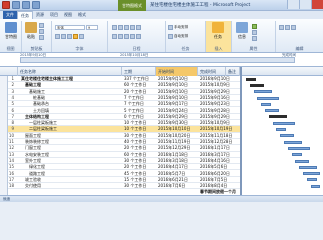 This screenshot has height=240, width=323. What do you see at coordinates (75, 123) in the screenshot?
I see `task-name-cell: 一层柱梁板施工` at bounding box center [75, 123].